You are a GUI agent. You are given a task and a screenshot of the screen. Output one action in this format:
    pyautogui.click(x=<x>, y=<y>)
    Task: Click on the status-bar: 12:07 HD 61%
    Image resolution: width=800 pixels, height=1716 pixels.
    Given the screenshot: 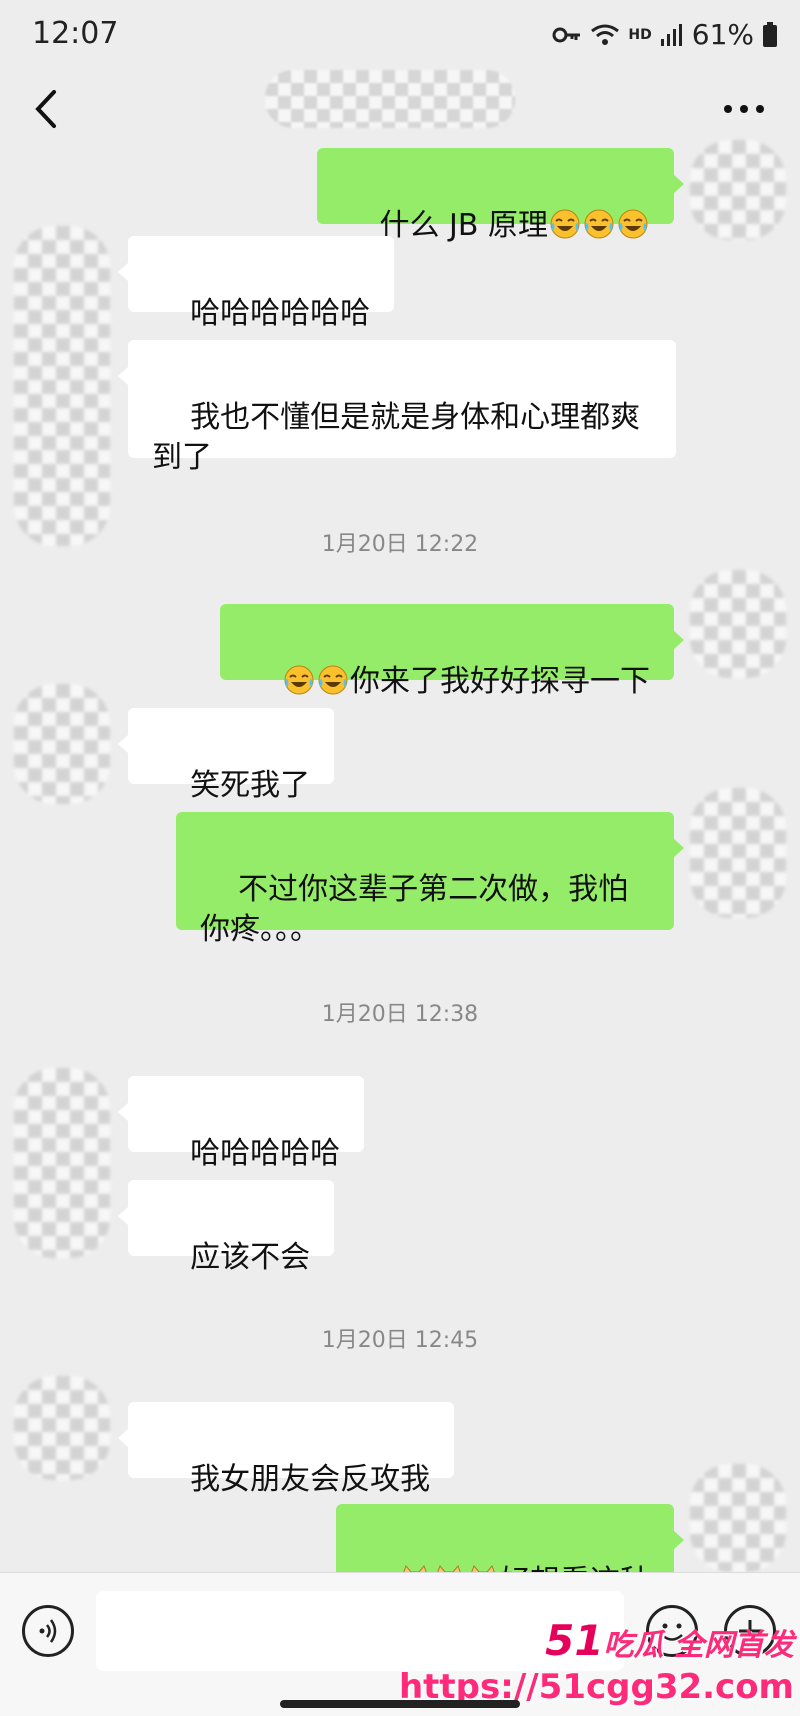 What is the action you would take?
    pyautogui.click(x=400, y=36)
    